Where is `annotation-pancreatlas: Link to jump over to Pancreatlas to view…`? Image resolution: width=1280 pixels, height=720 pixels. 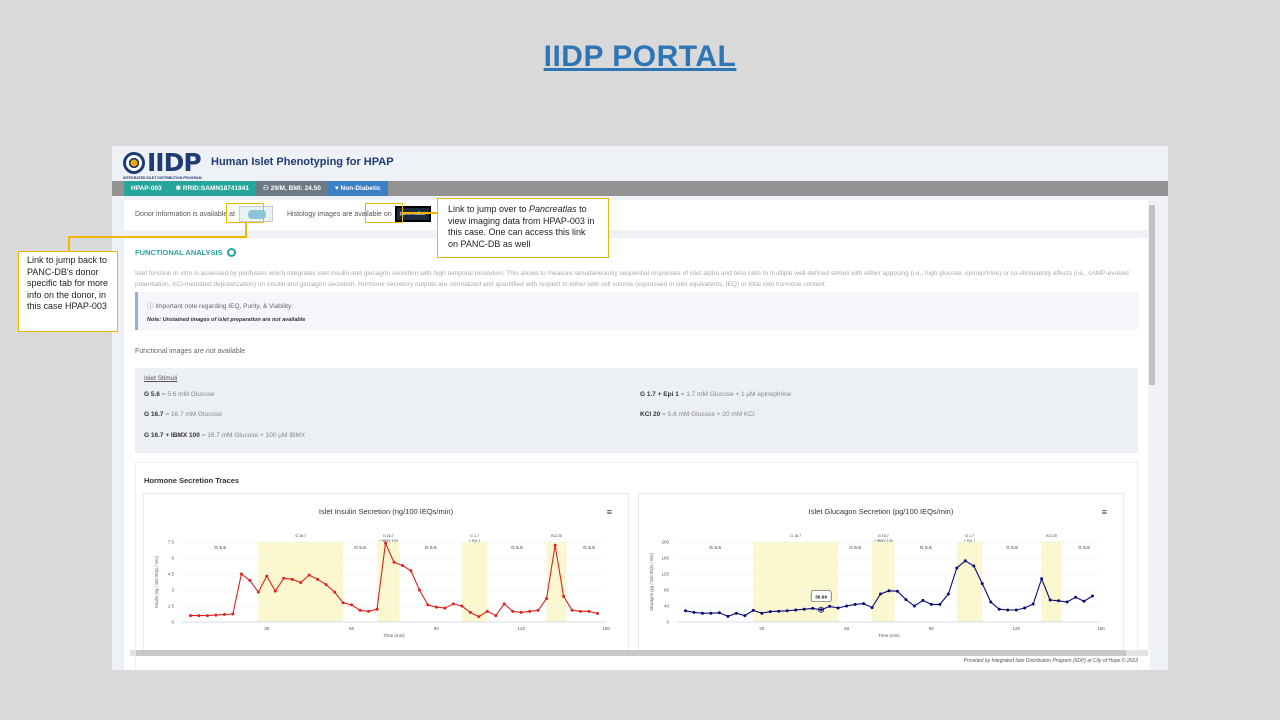
annotation-pancreatlas: Link to jump over to Pancreatlas to view… is located at coordinates (523, 228).